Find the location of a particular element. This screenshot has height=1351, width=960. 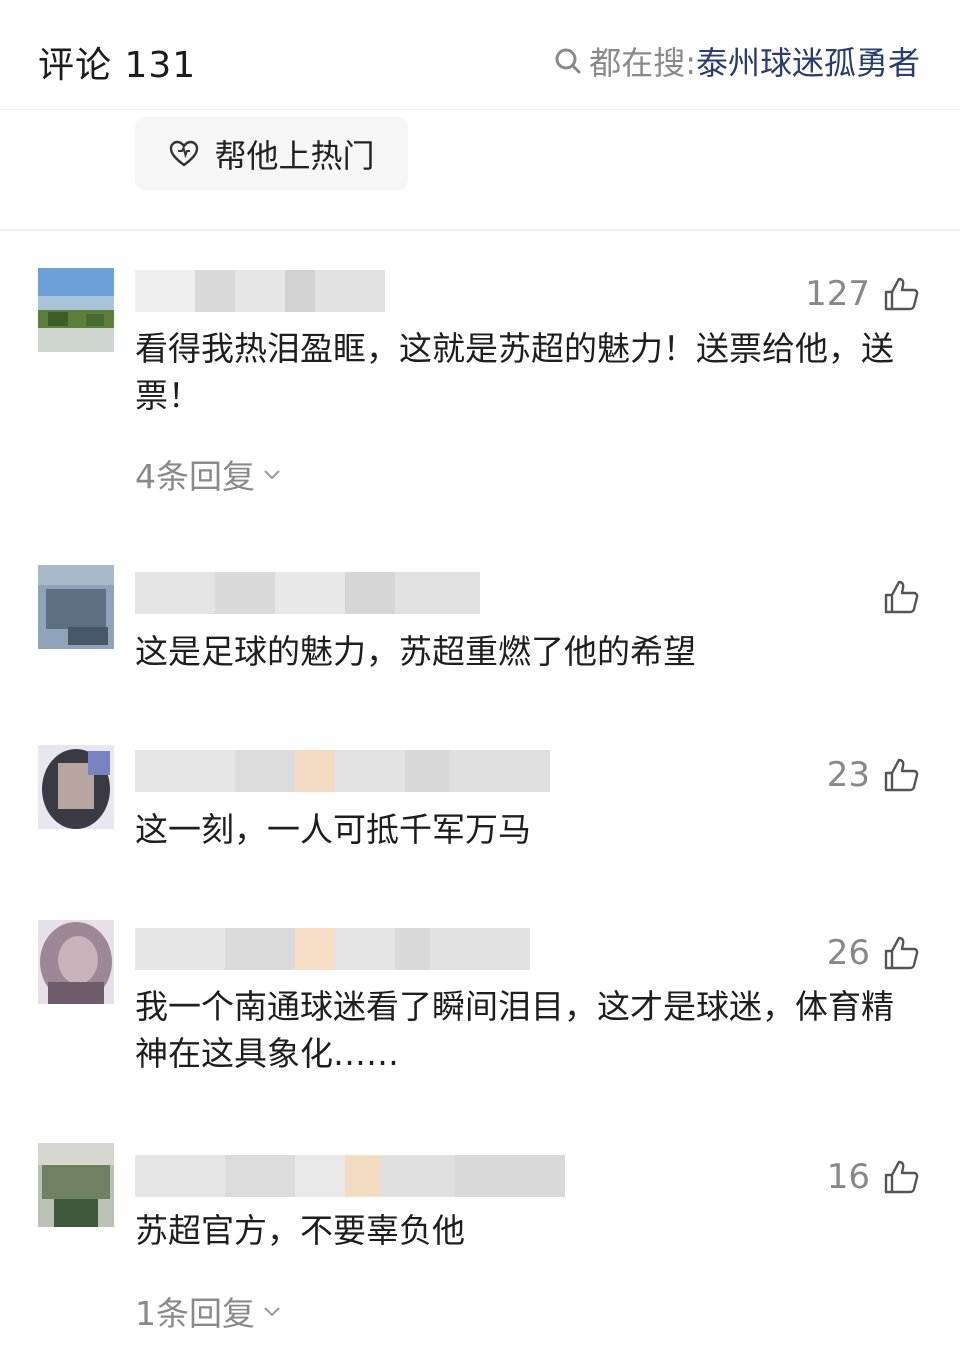

reply-count-label: 4条回复 is located at coordinates (195, 476).